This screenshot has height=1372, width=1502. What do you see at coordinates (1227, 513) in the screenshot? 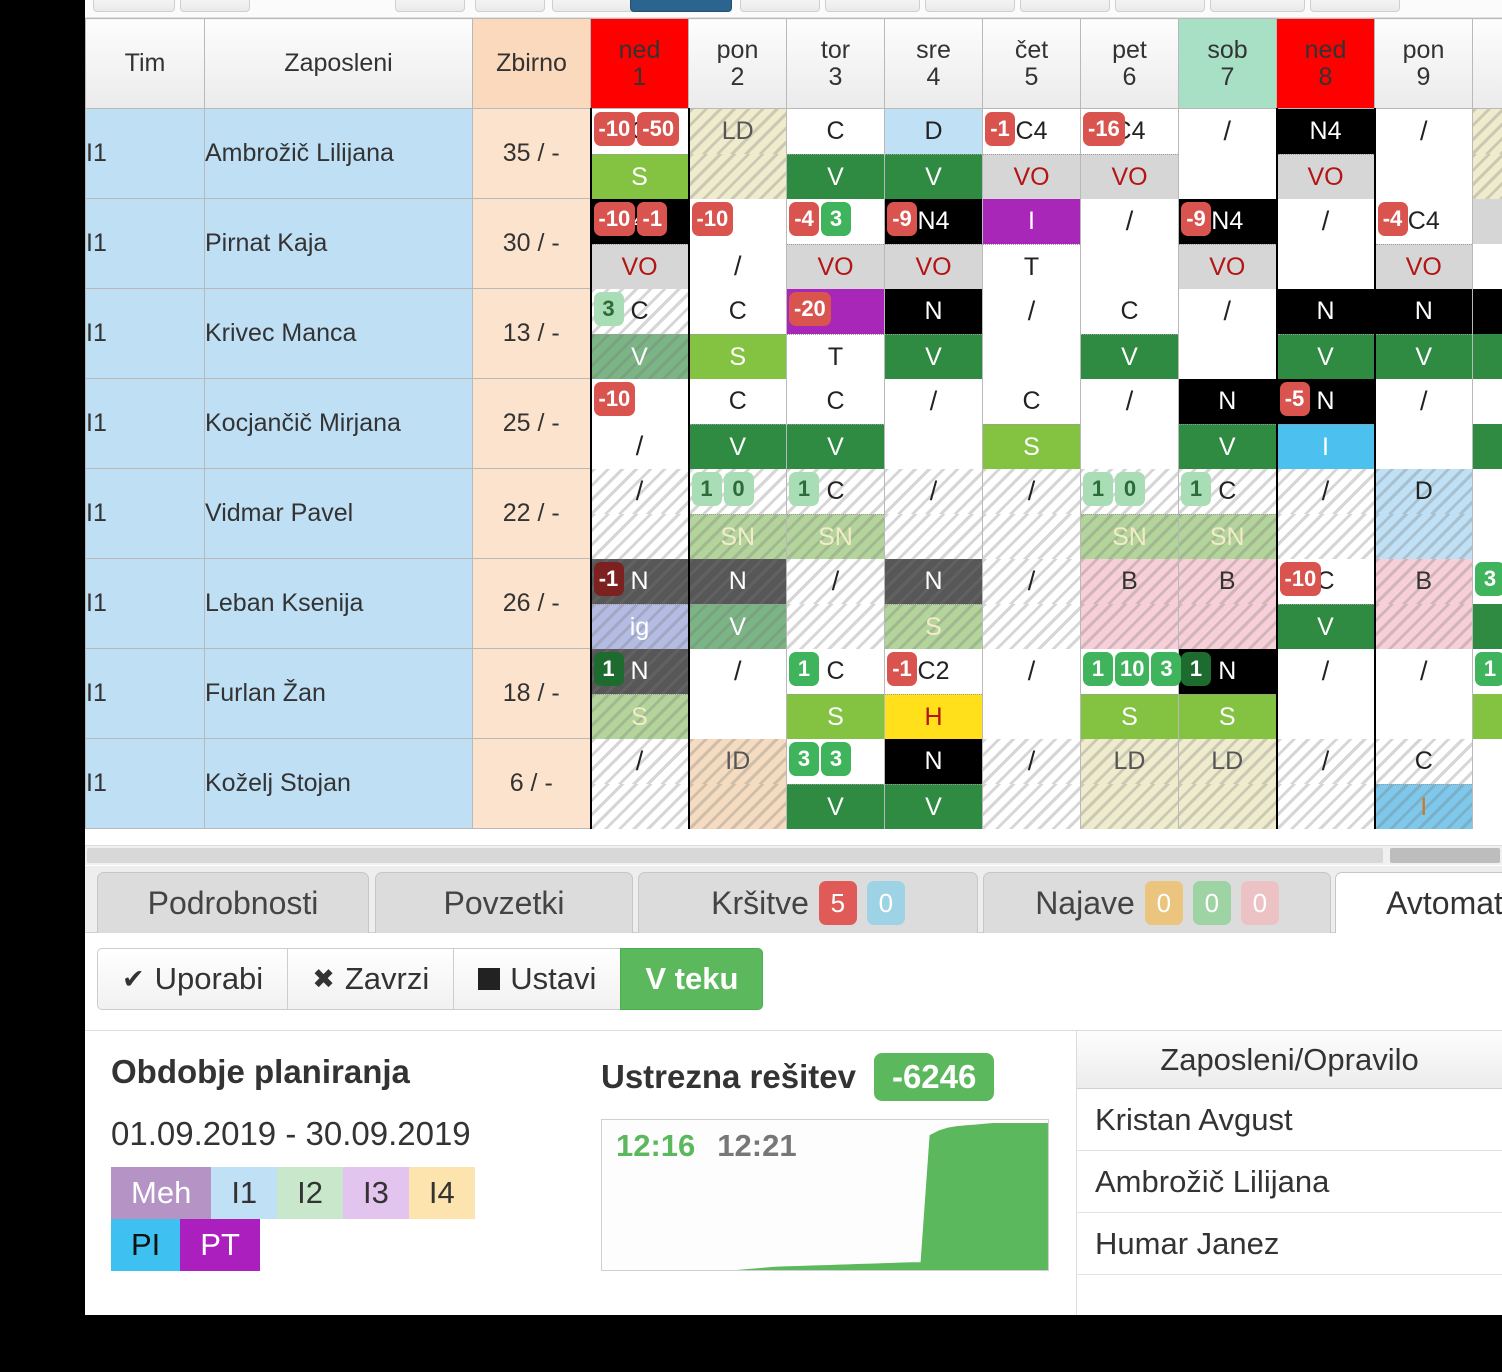
I see `shift-cell: C SN 1` at bounding box center [1227, 513].